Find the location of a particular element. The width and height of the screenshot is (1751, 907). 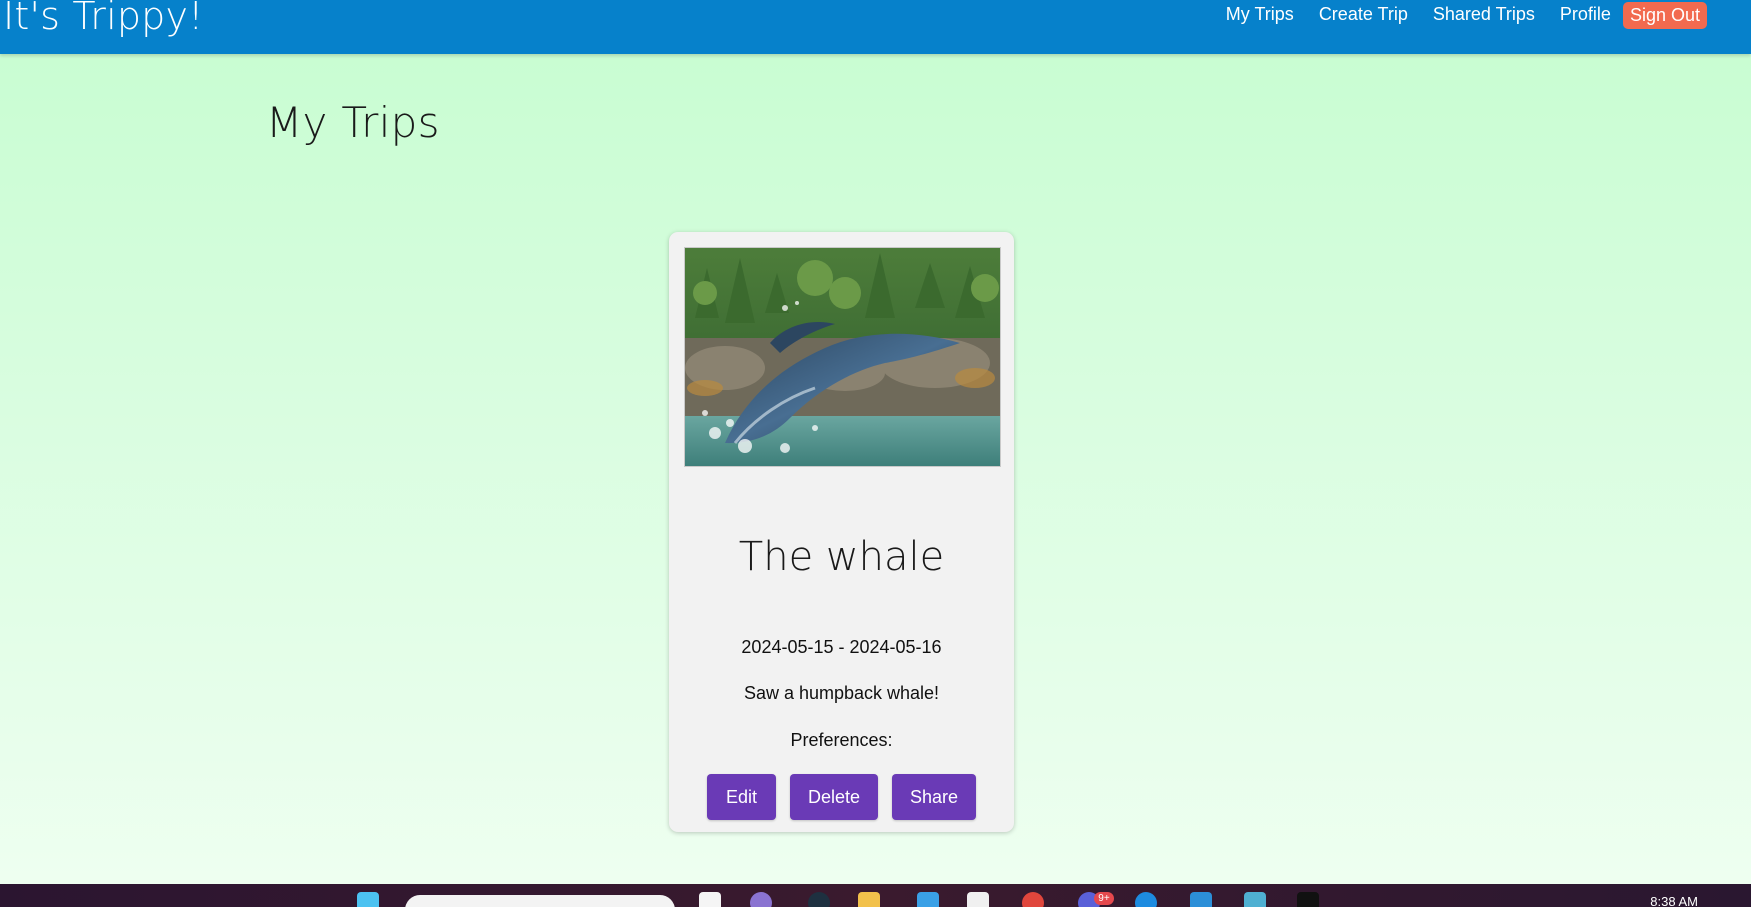

nav-create-trip: Create Trip is located at coordinates (1363, 14).